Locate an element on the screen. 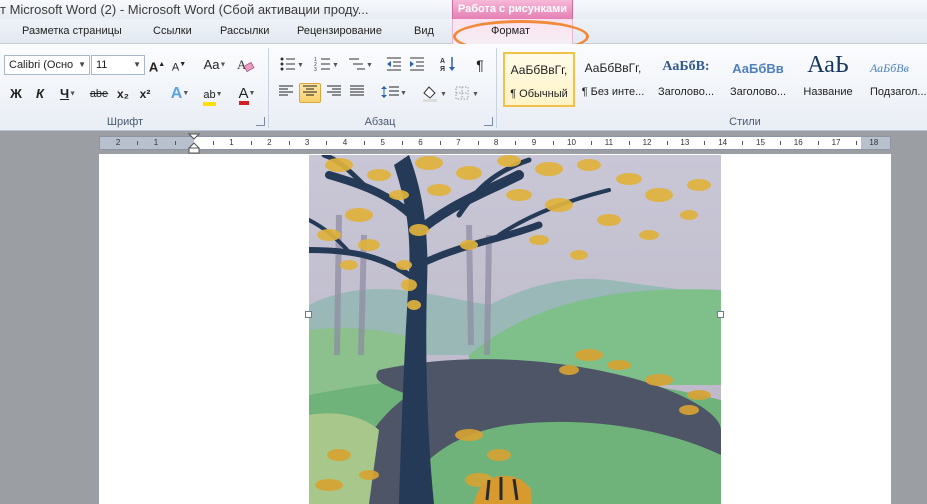  subscript-button: x₂ is located at coordinates (123, 94).